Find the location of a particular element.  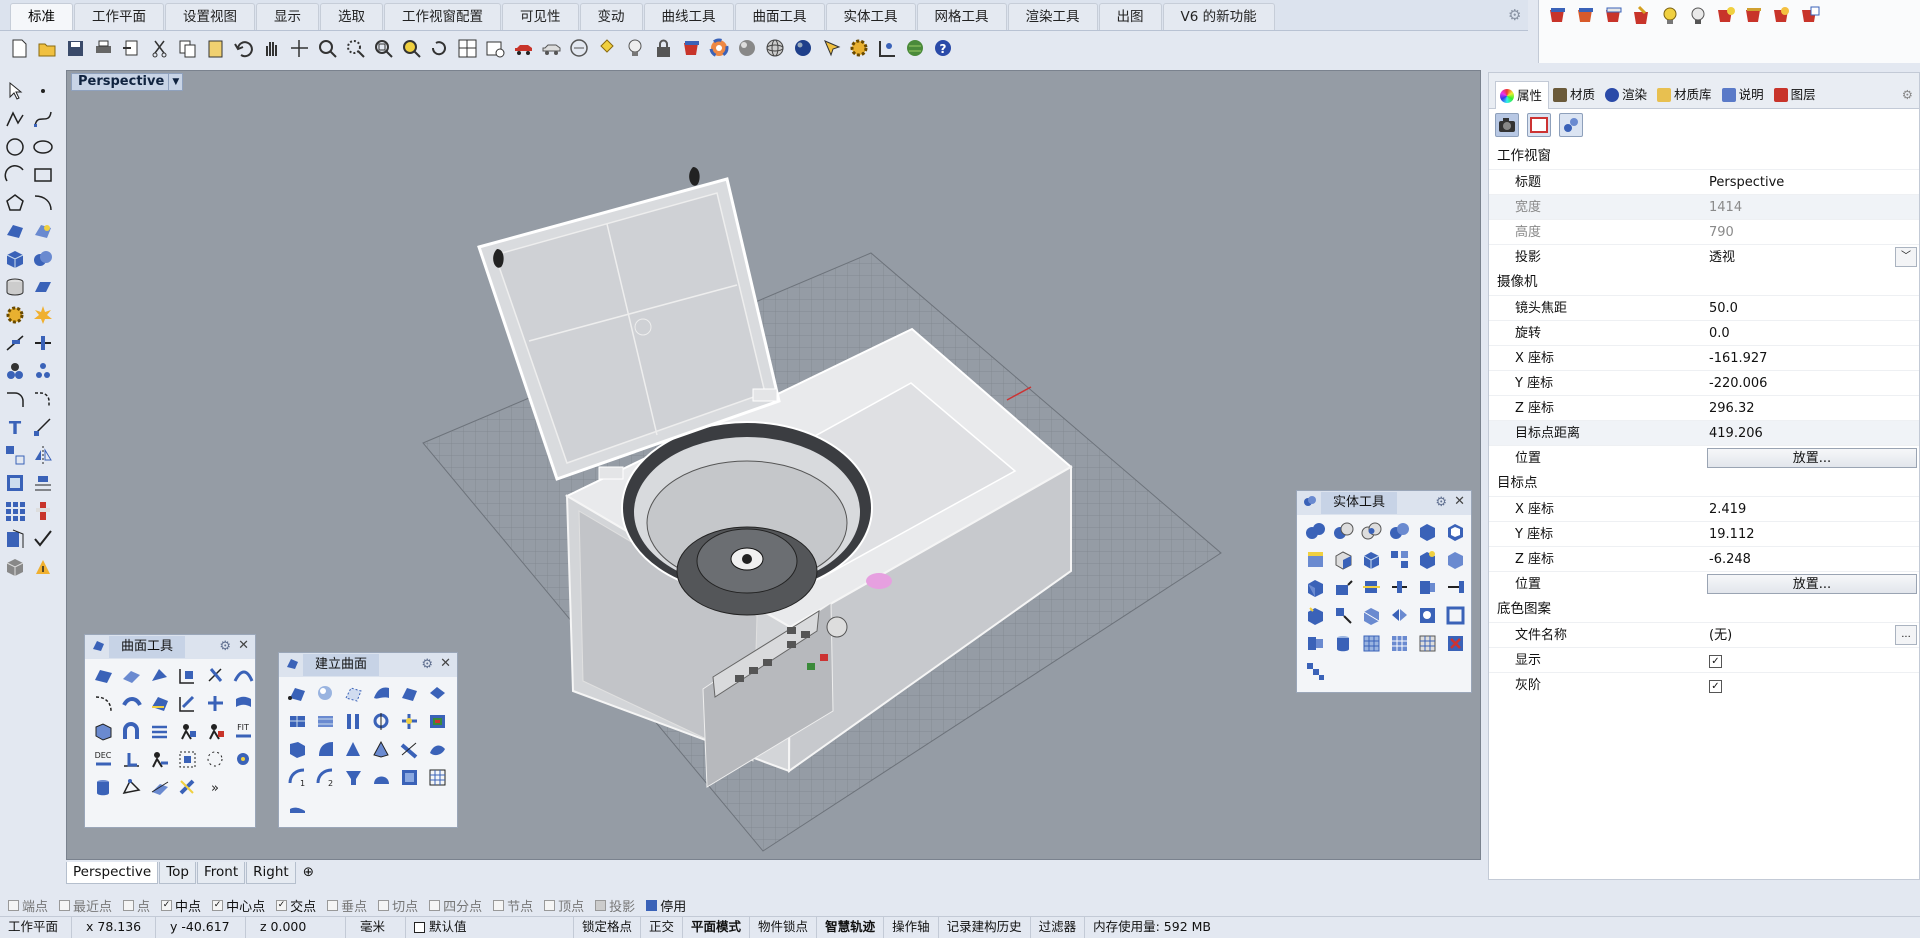

viewport-title: Perspective ▼ is located at coordinates (127, 82).